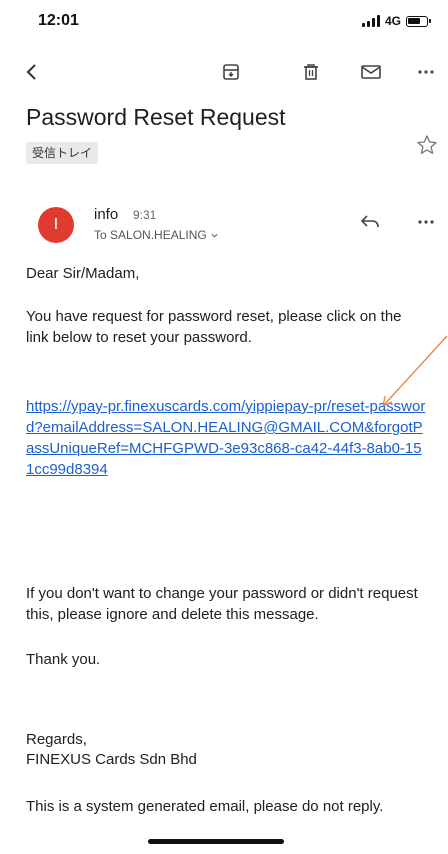 The height and width of the screenshot is (854, 448). Describe the element at coordinates (56, 225) in the screenshot. I see `avatar: I` at that location.